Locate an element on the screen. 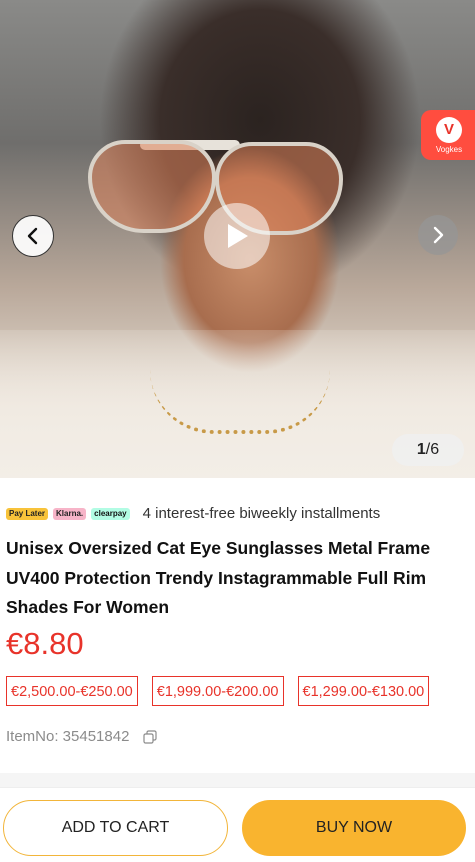 This screenshot has height=862, width=475. play-video-button is located at coordinates (237, 236).